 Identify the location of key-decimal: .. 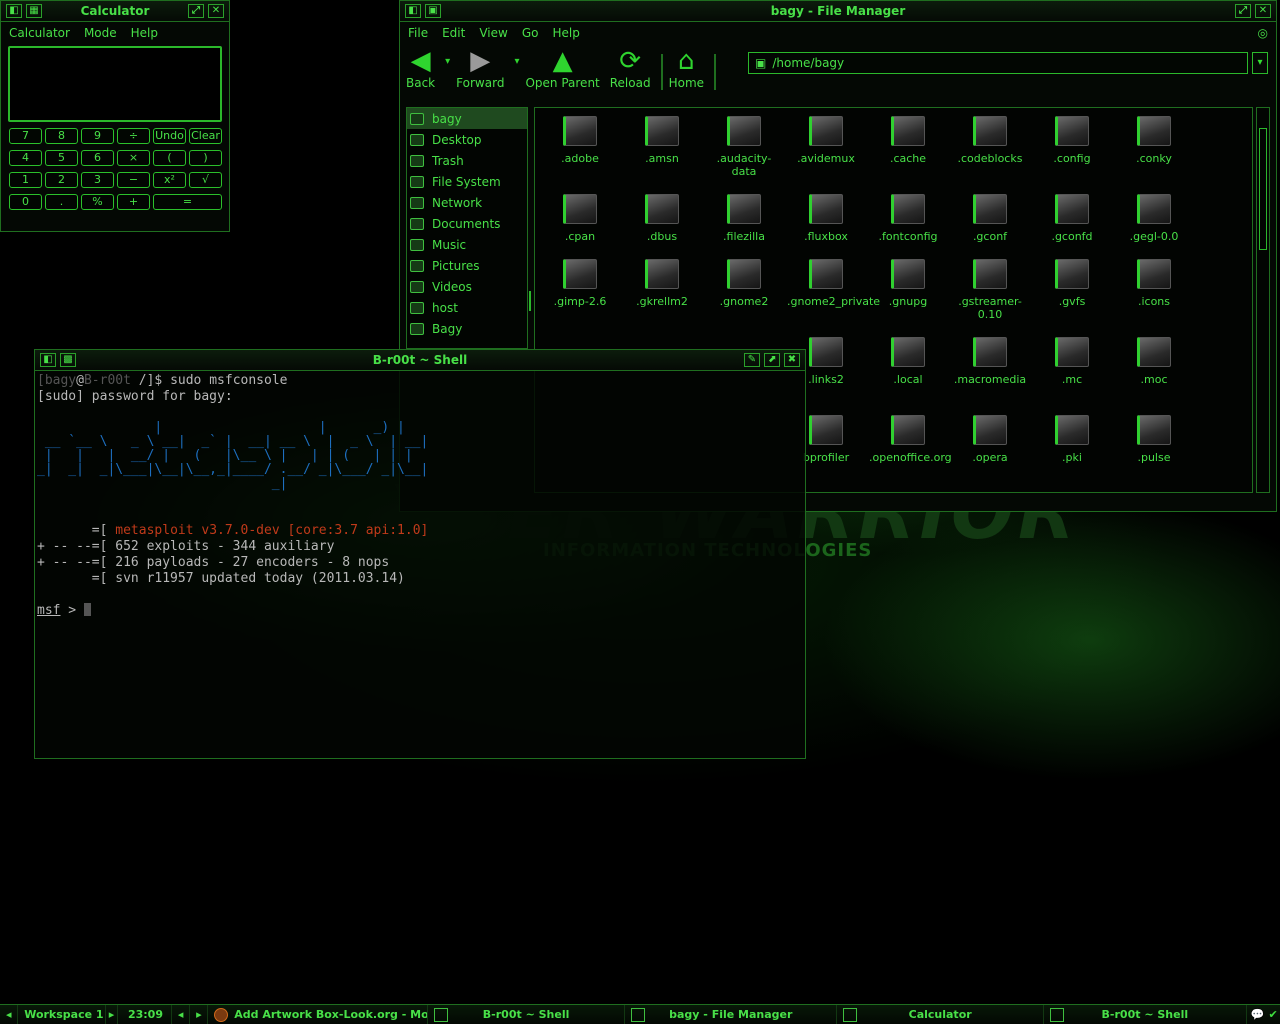
(61, 202).